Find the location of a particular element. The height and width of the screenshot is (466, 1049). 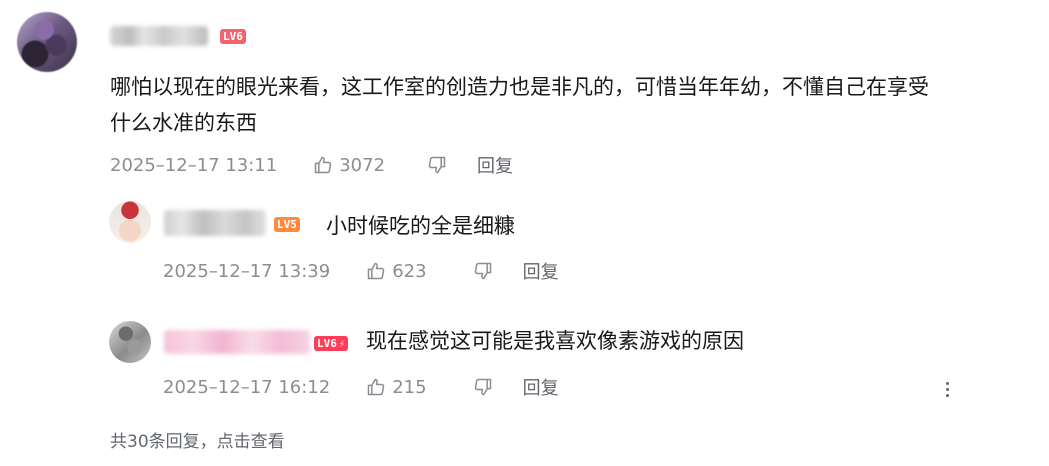

lightning-icon: ⚡ is located at coordinates (341, 344).